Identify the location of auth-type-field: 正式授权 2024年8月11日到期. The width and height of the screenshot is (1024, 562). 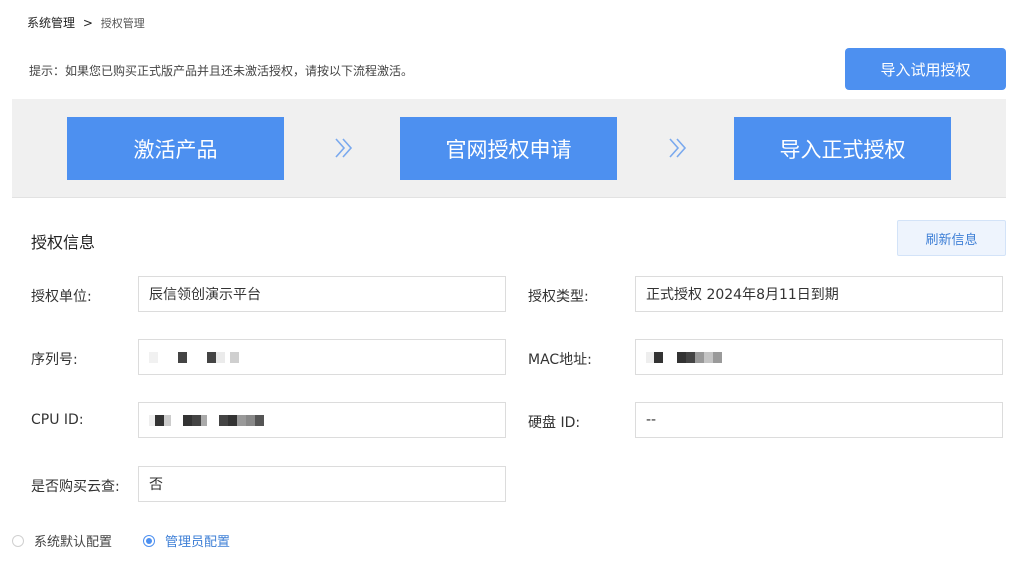
(819, 294).